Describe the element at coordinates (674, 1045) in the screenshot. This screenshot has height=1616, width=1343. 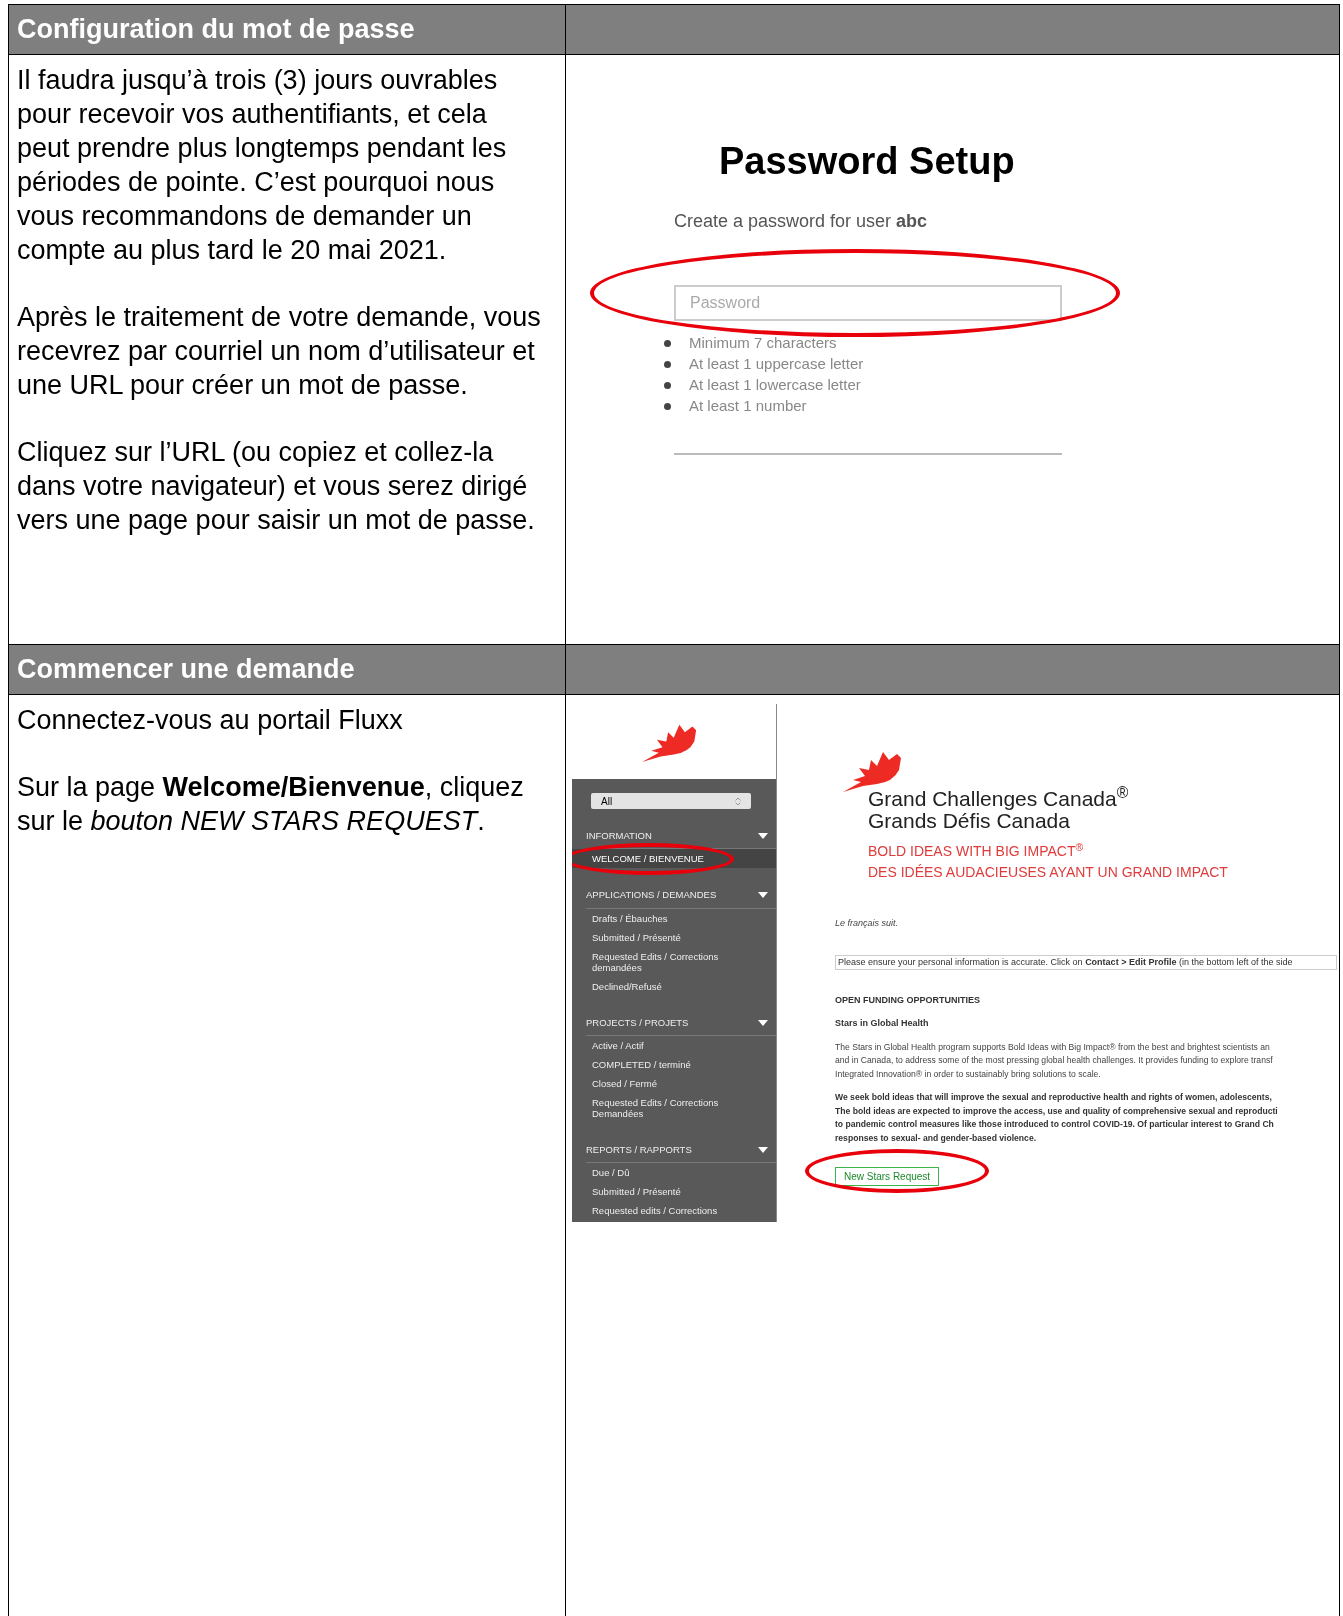
I see `sidebar-item: Active / Actif` at that location.